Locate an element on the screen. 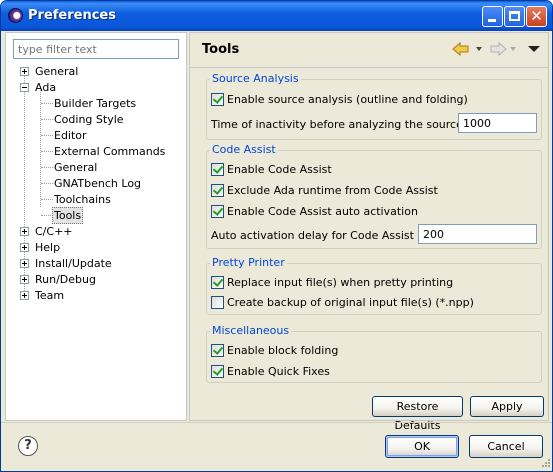  window-title: Preferences is located at coordinates (72, 15).